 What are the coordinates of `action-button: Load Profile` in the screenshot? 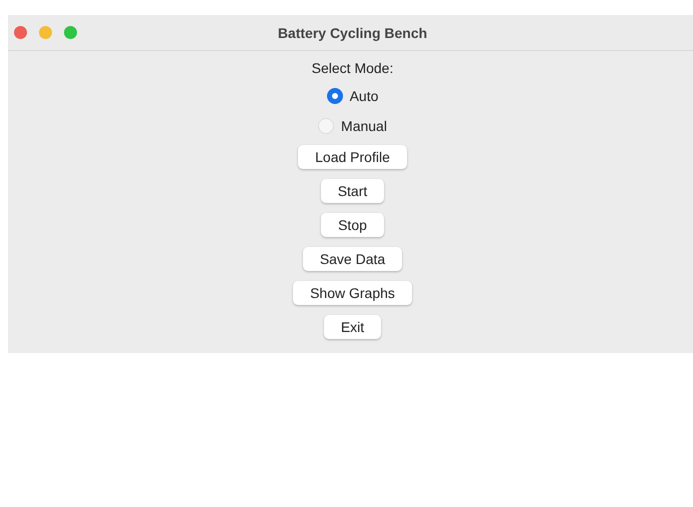 It's located at (352, 157).